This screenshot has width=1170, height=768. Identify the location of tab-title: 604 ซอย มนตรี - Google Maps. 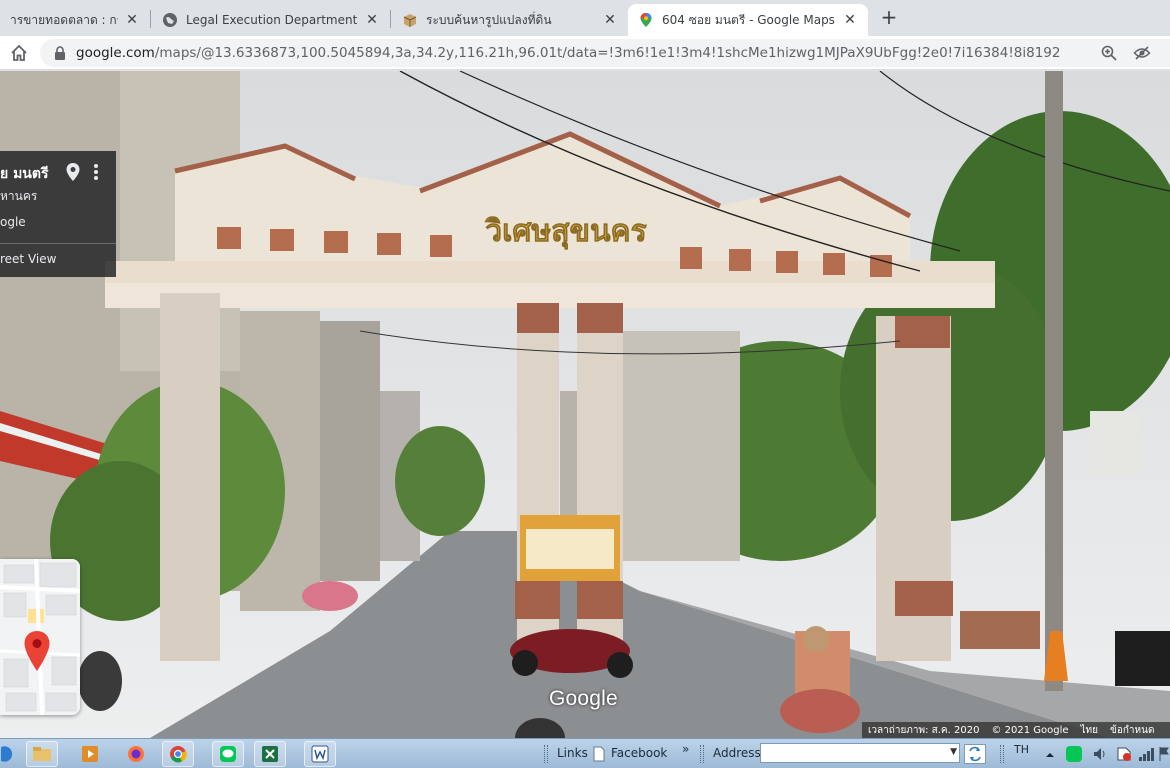
(748, 19).